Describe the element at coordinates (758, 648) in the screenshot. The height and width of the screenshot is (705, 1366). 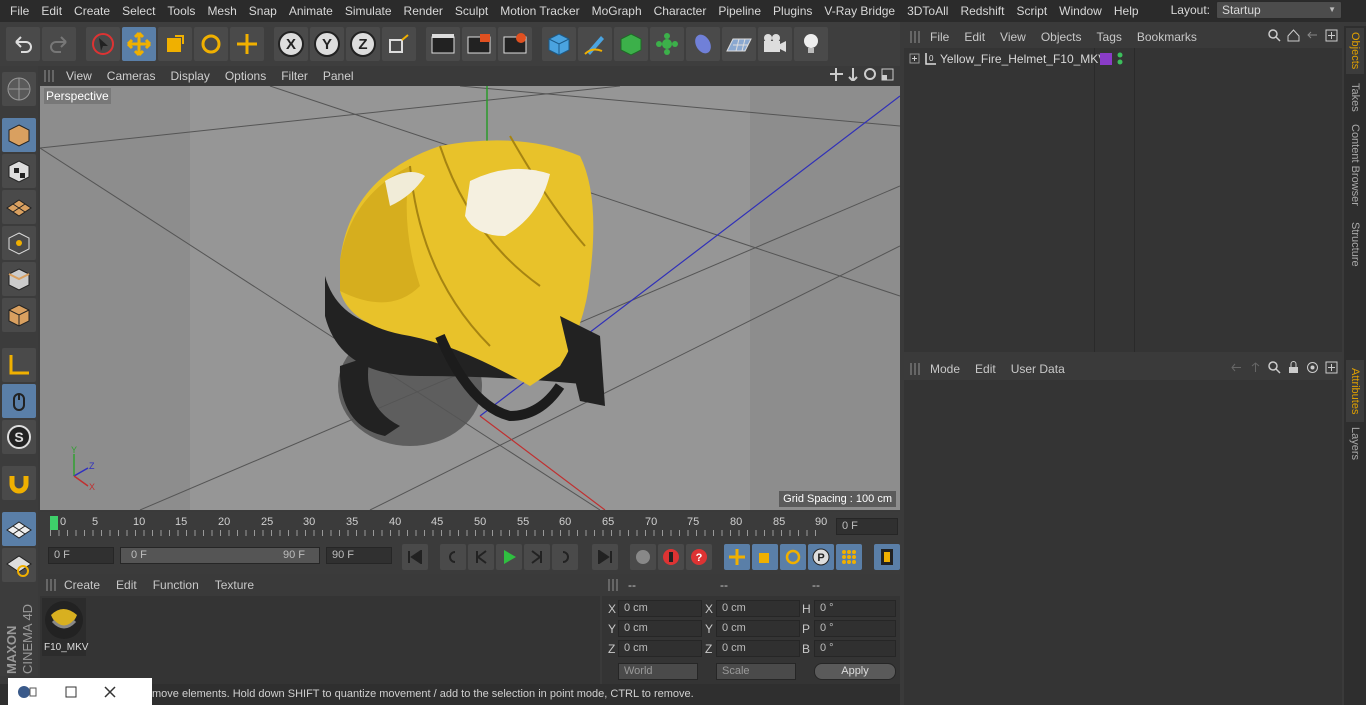
I see `size-z-field: 0 cm` at that location.